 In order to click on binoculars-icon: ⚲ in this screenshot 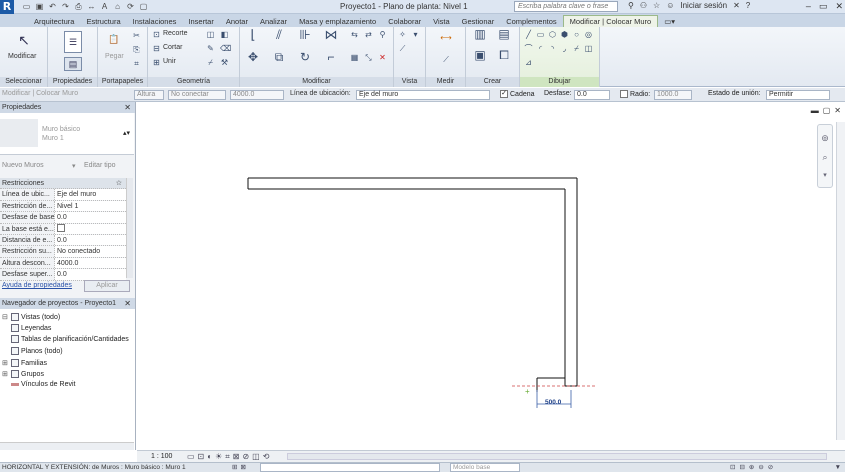, I will do `click(631, 5)`.